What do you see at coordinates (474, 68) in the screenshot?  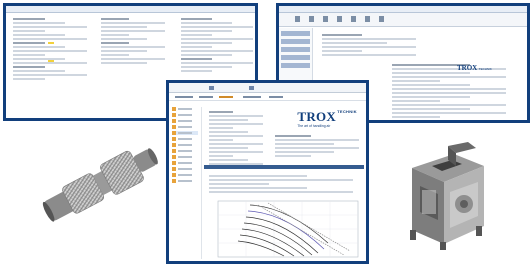 I see `right-brand-logo: TROX TECHNIK` at bounding box center [474, 68].